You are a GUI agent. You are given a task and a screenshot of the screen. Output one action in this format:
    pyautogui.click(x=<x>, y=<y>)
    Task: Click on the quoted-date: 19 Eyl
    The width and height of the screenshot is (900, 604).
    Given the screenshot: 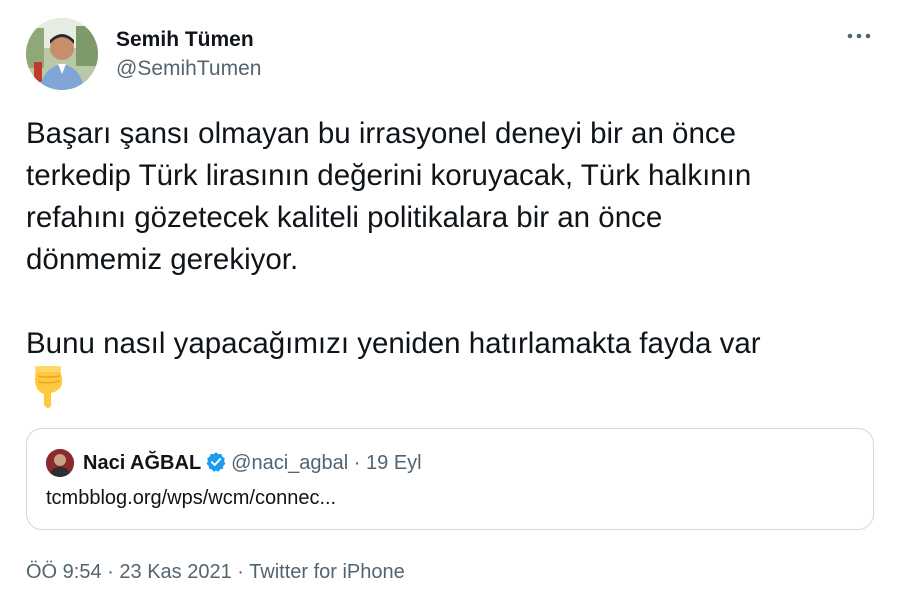 What is the action you would take?
    pyautogui.click(x=394, y=463)
    